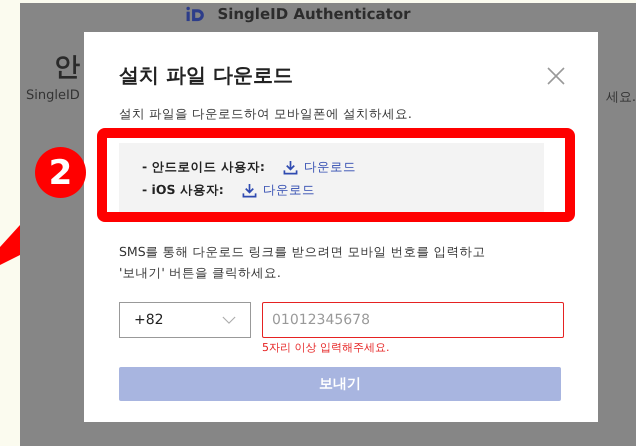  What do you see at coordinates (185, 320) in the screenshot?
I see `country-code-dropdown: +82` at bounding box center [185, 320].